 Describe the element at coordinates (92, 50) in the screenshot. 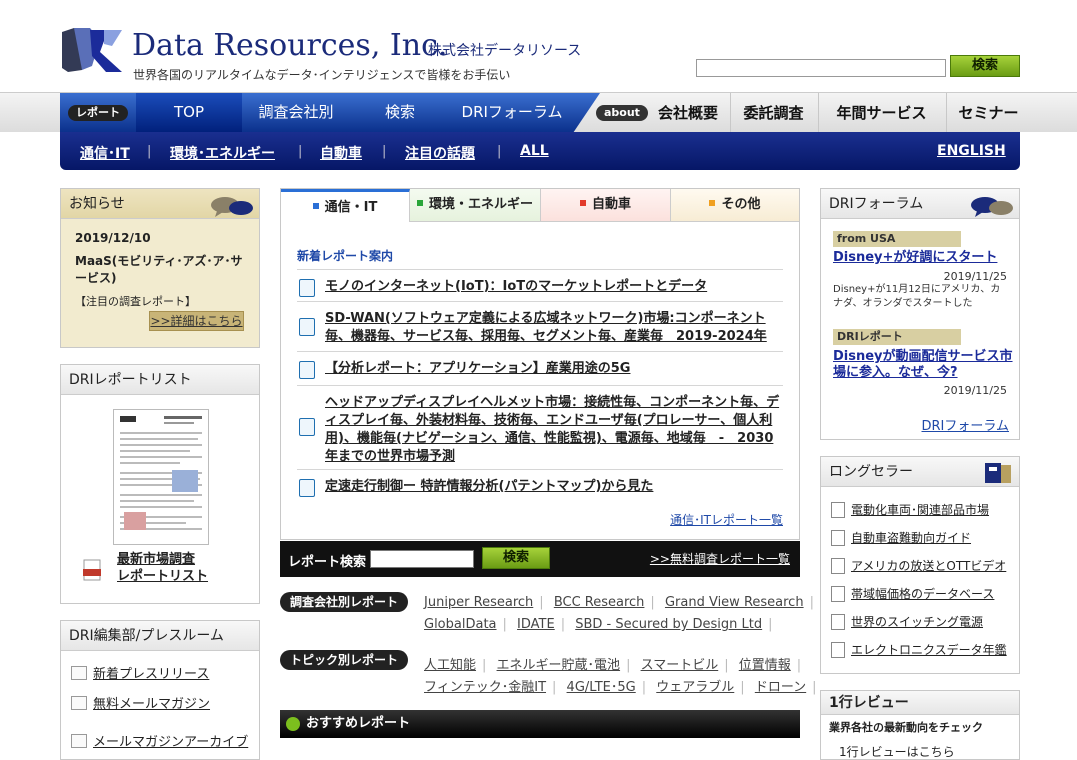

I see `dri-logo-icon` at that location.